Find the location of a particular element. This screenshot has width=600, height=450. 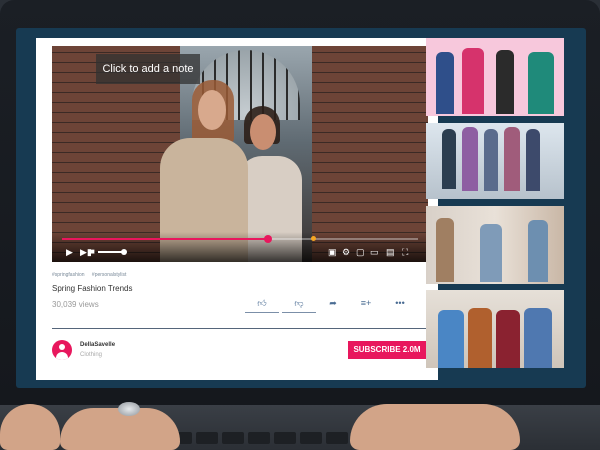

like-underline is located at coordinates (262, 312).